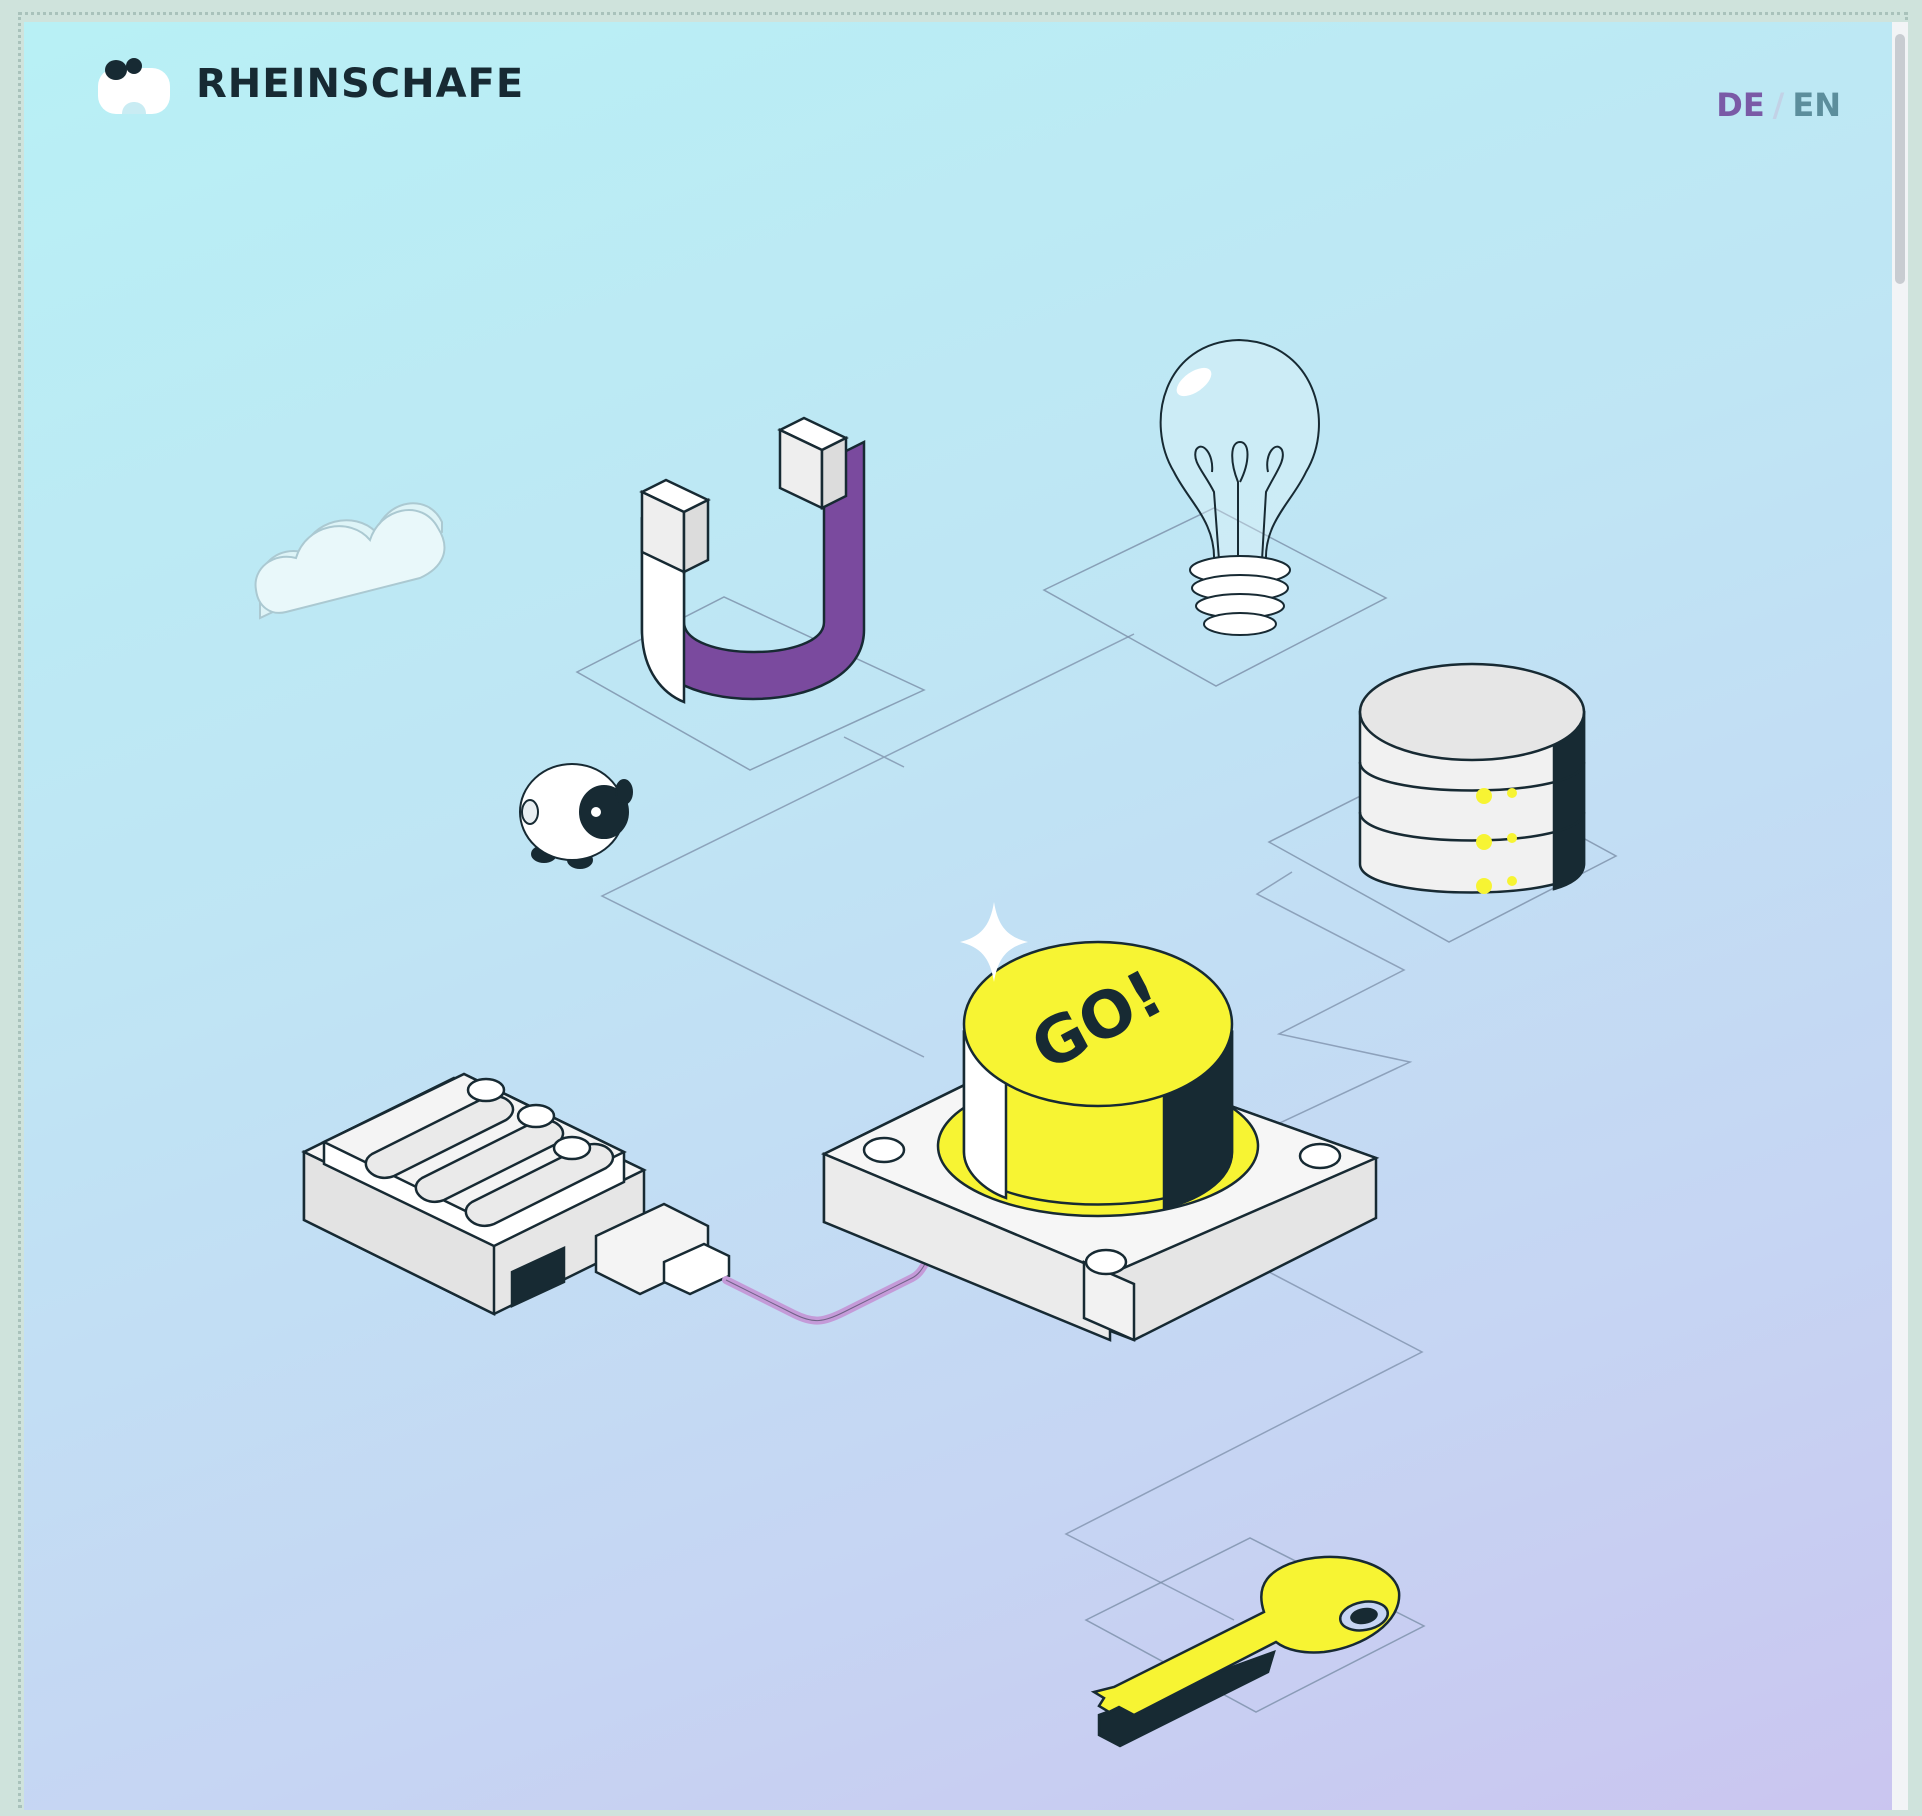 This screenshot has width=1922, height=1816. Describe the element at coordinates (752, 560) in the screenshot. I see `magnet-icon` at that location.